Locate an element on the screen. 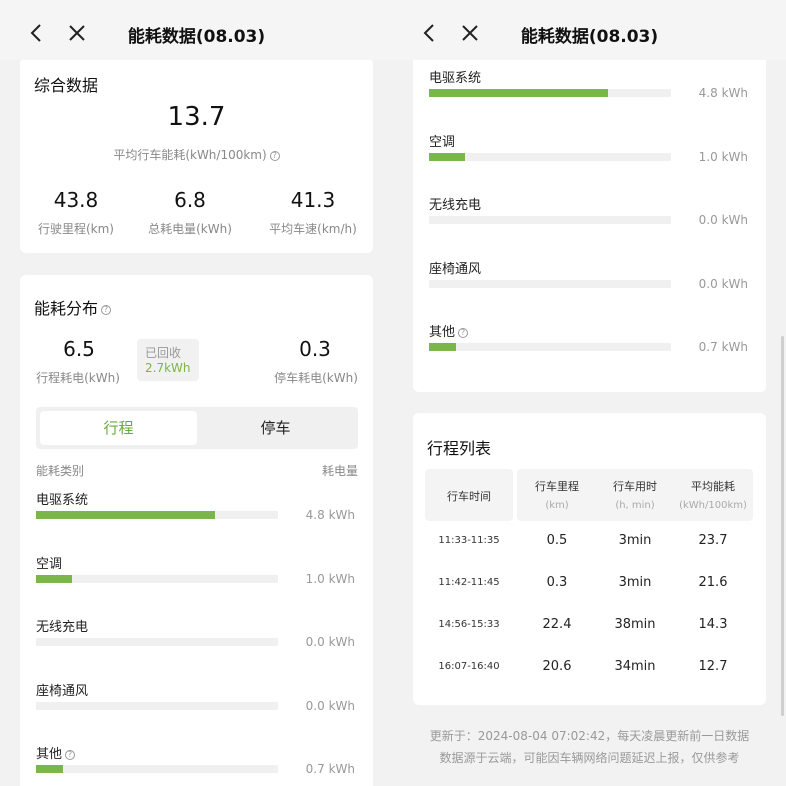 The image size is (786, 786). header-main-label: 行车时间 is located at coordinates (469, 496).